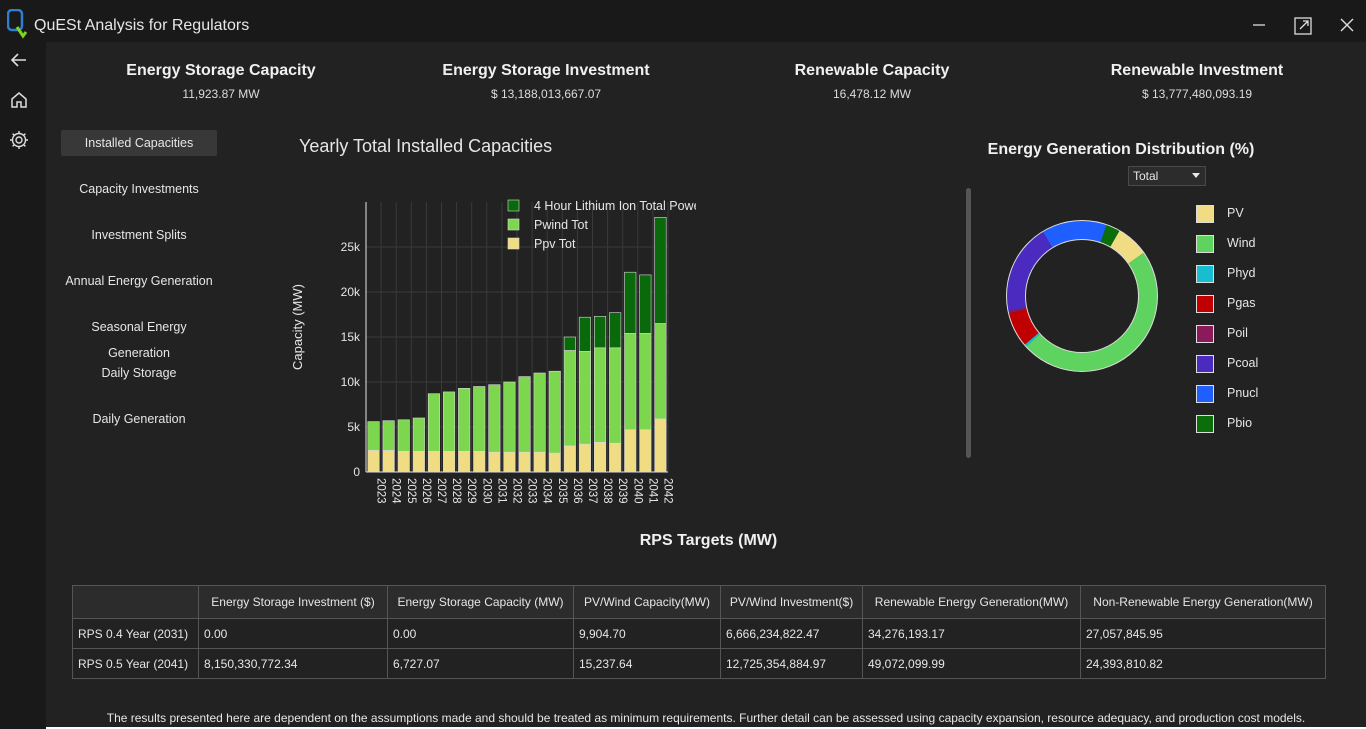 This screenshot has width=1366, height=729. I want to click on legend-label: Pnucl, so click(1243, 393).